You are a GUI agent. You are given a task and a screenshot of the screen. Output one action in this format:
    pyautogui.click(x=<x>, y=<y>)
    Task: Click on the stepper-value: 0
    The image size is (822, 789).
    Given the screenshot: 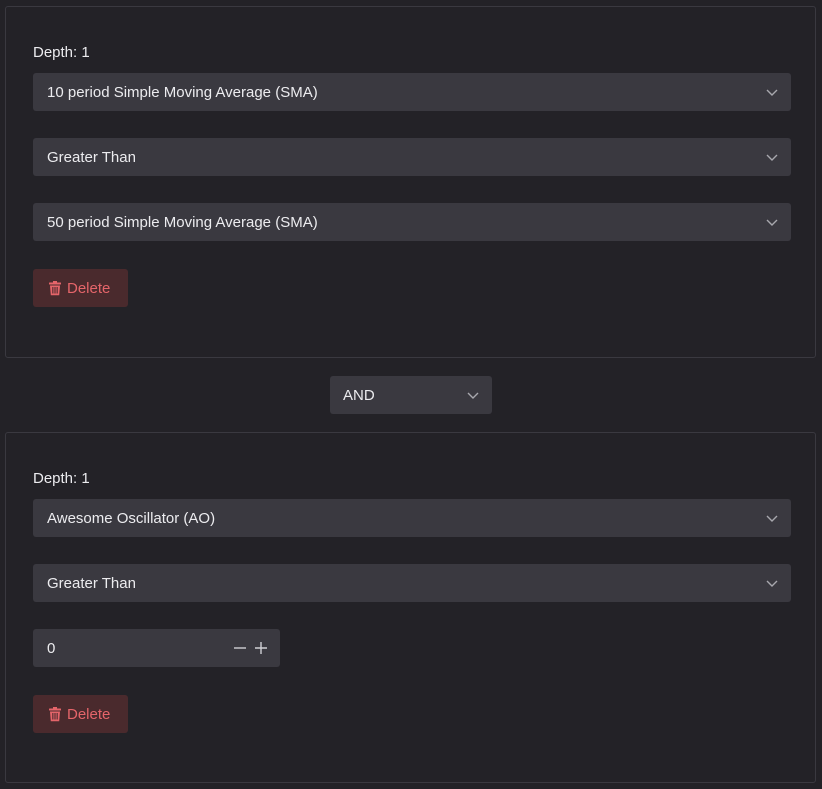 What is the action you would take?
    pyautogui.click(x=51, y=648)
    